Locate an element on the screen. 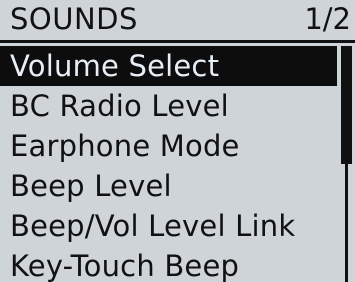 This screenshot has height=282, width=355. menu-item-beep-vol-level-link: Beep/Vol Level Link is located at coordinates (168, 226).